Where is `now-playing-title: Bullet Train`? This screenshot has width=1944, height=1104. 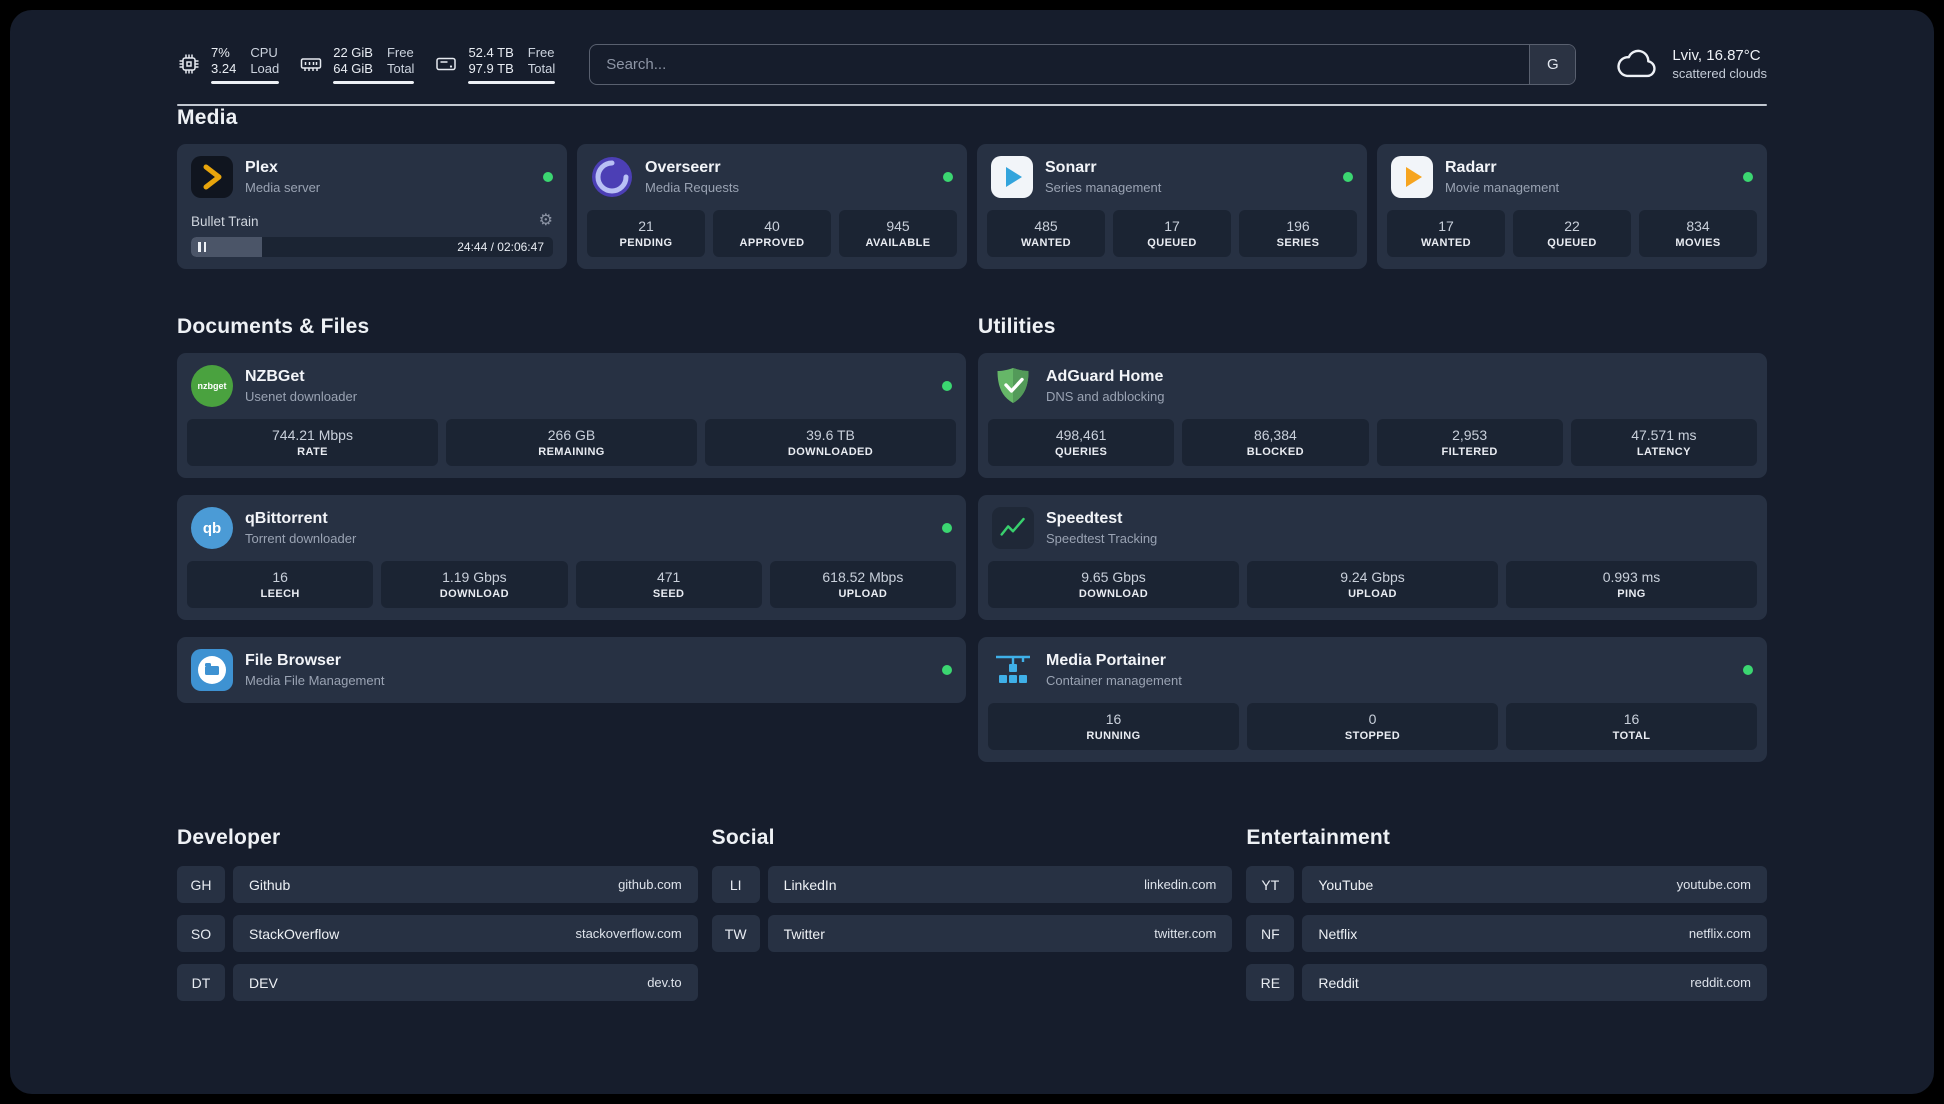 now-playing-title: Bullet Train is located at coordinates (225, 221).